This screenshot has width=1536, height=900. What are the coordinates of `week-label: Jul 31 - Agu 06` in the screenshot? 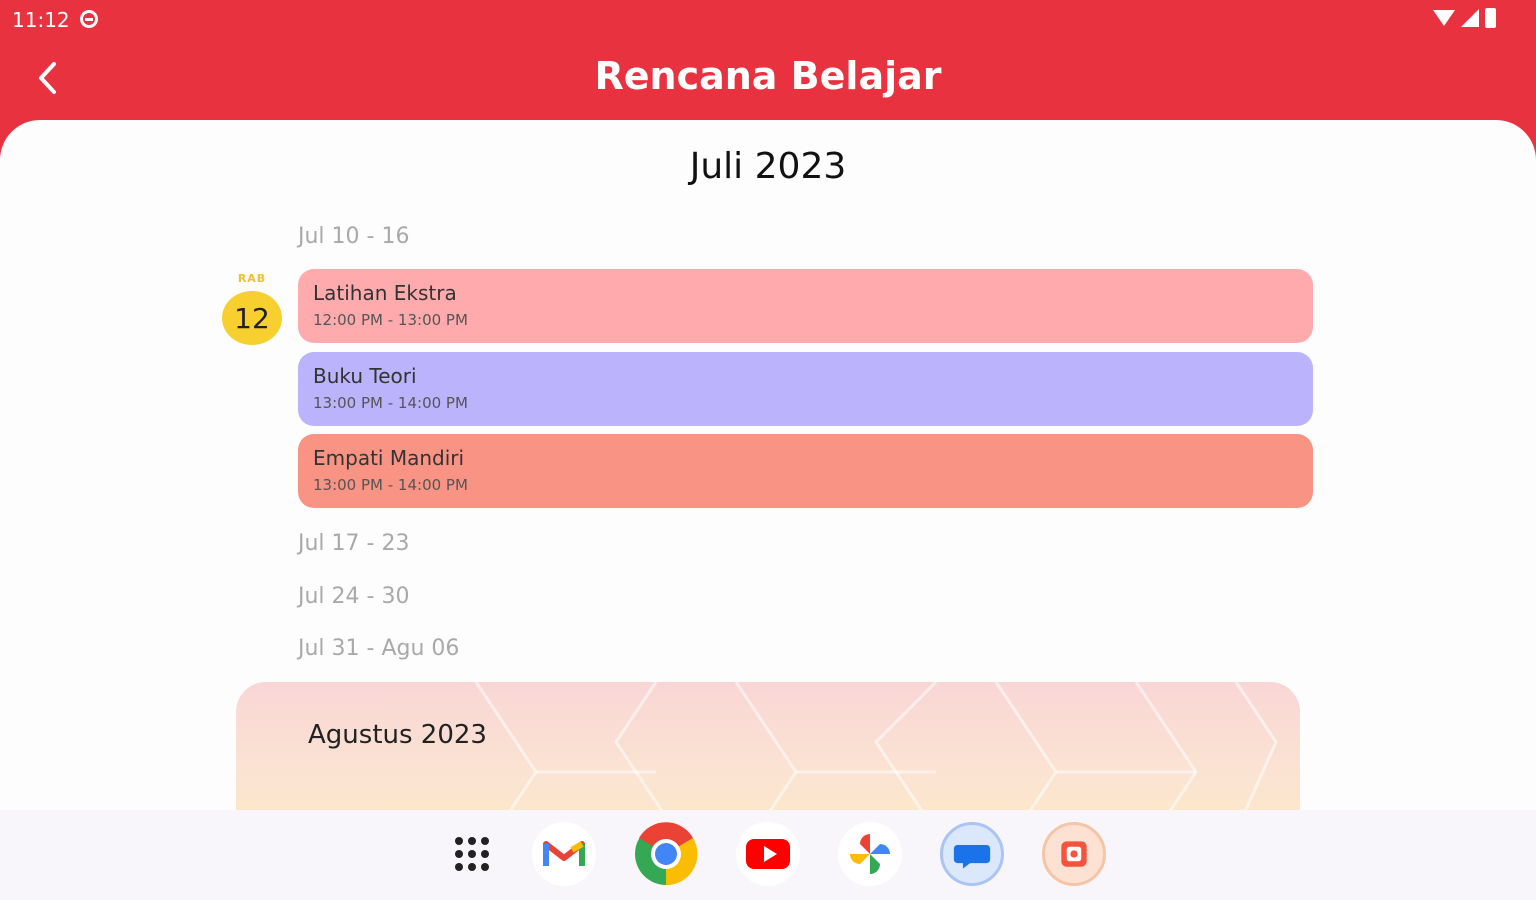 It's located at (379, 648).